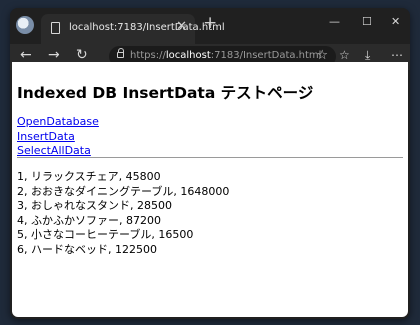  Describe the element at coordinates (367, 55) in the screenshot. I see `downloads-icon: ⤓` at that location.